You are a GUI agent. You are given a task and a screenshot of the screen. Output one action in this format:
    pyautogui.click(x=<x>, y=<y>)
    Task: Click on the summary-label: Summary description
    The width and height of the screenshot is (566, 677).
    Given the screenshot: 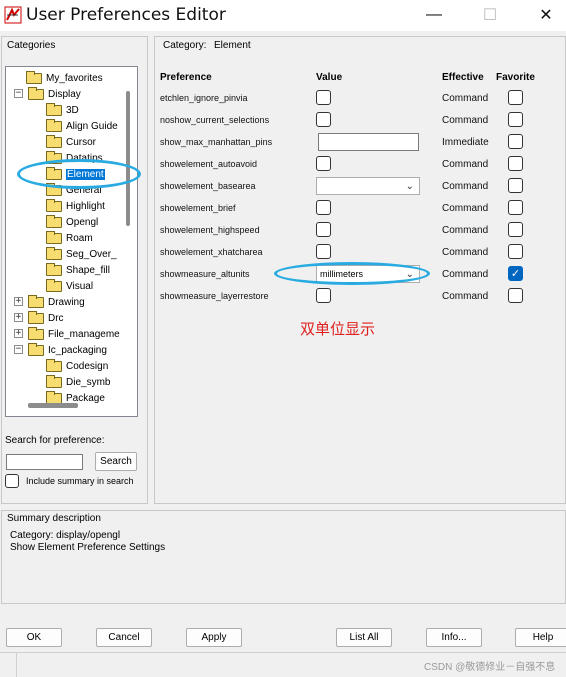 What is the action you would take?
    pyautogui.click(x=54, y=518)
    